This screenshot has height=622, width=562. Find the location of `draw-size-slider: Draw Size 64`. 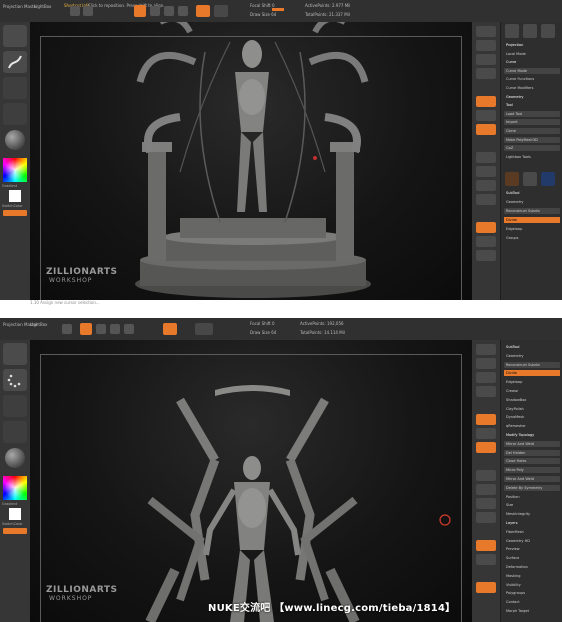

draw-size-slider: Draw Size 64 is located at coordinates (263, 332).